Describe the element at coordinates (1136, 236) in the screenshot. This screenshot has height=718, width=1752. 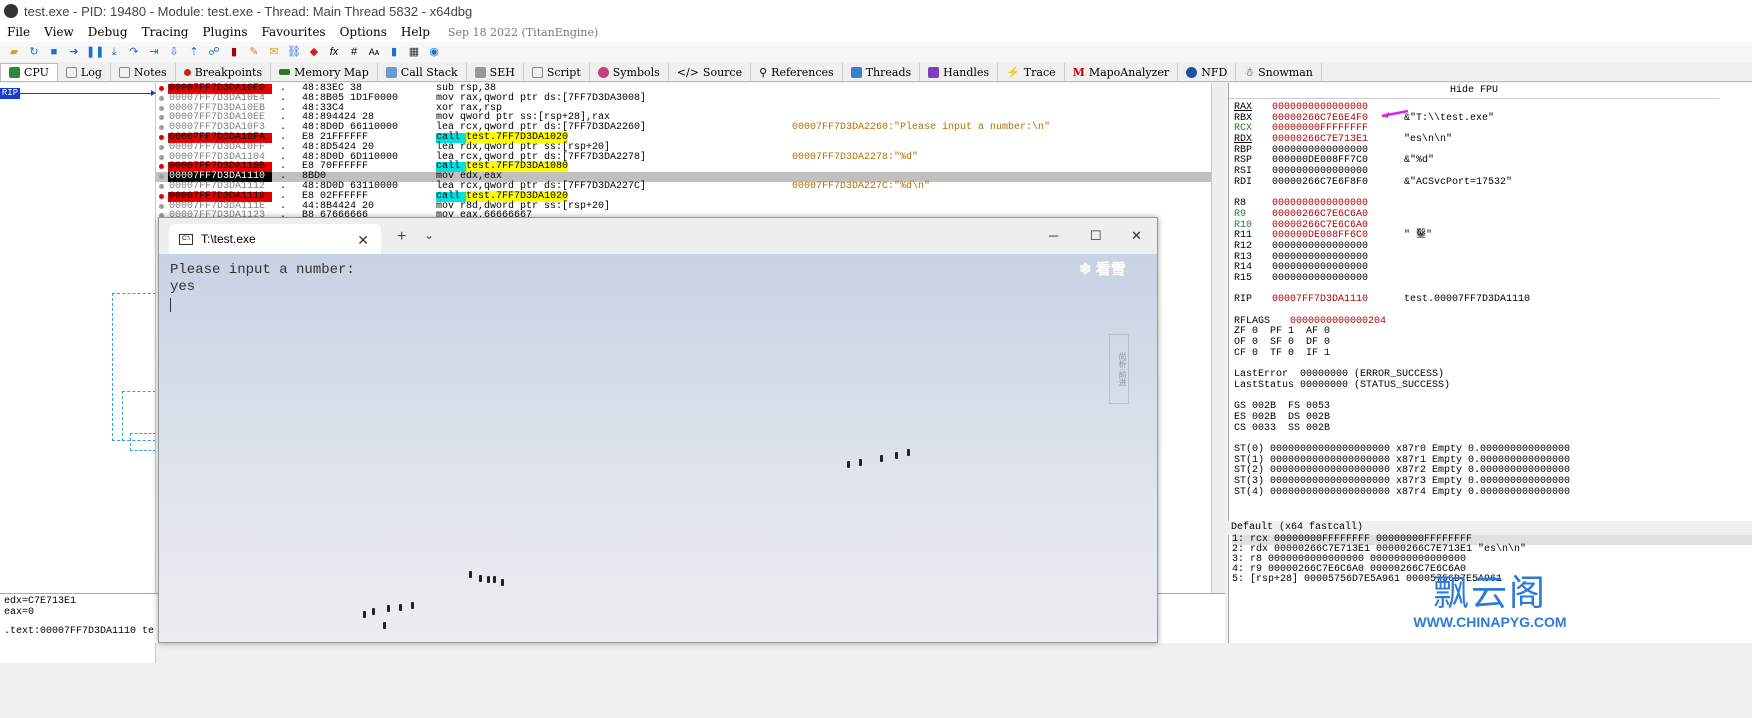
I see `close-icon: ✕` at that location.